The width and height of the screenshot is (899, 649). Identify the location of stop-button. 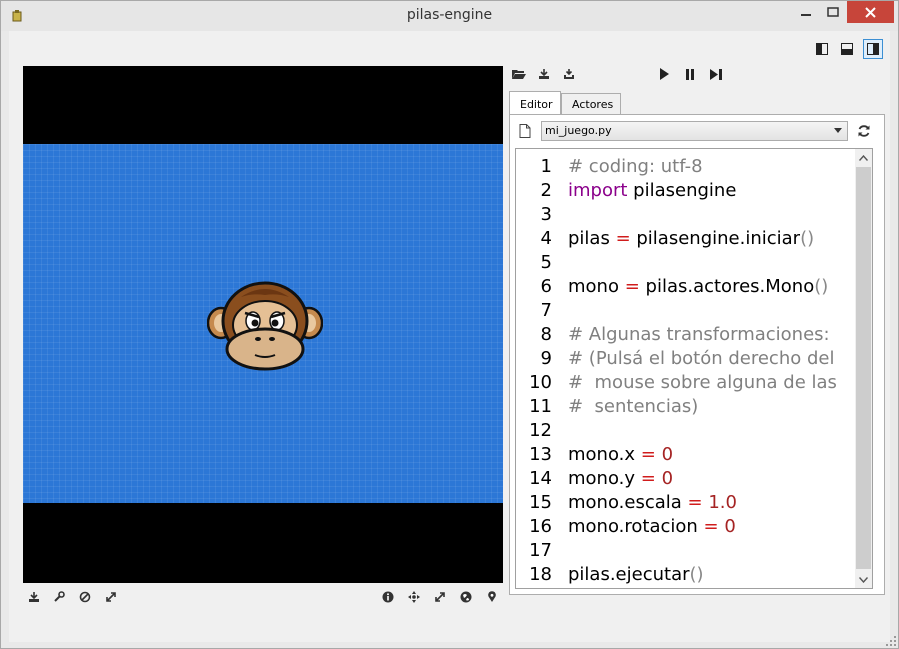
(85, 597).